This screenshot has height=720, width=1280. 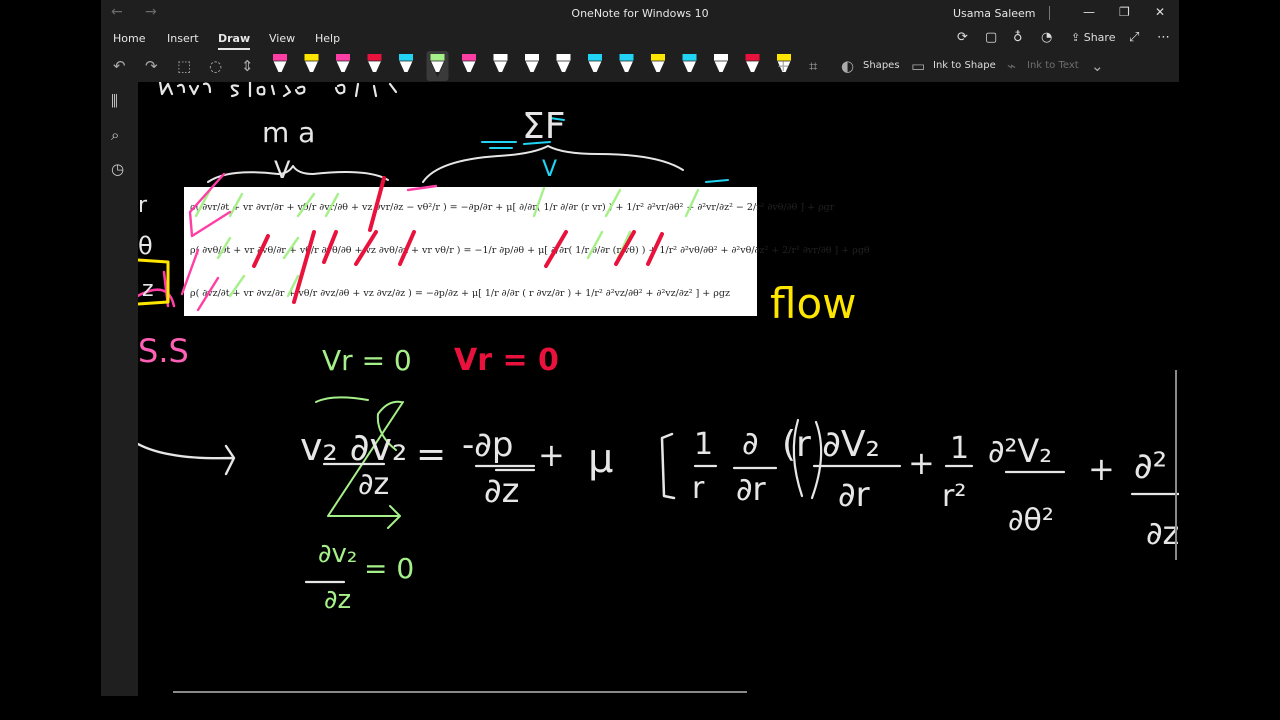 I want to click on share-icon: ⇪, so click(x=1077, y=37).